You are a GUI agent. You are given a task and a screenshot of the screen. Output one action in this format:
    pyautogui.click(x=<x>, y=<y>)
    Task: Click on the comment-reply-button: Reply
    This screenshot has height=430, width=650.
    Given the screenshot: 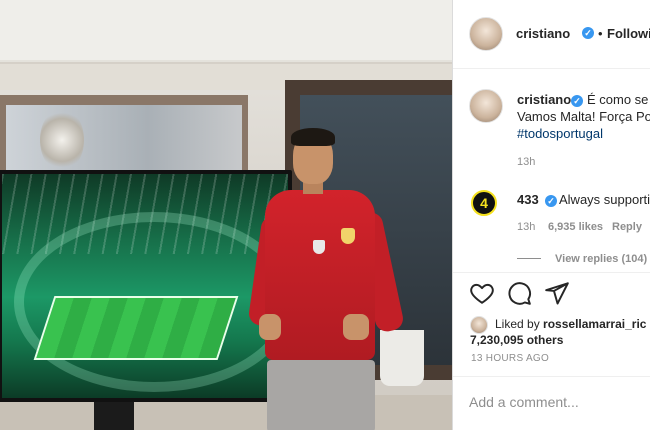 What is the action you would take?
    pyautogui.click(x=627, y=227)
    